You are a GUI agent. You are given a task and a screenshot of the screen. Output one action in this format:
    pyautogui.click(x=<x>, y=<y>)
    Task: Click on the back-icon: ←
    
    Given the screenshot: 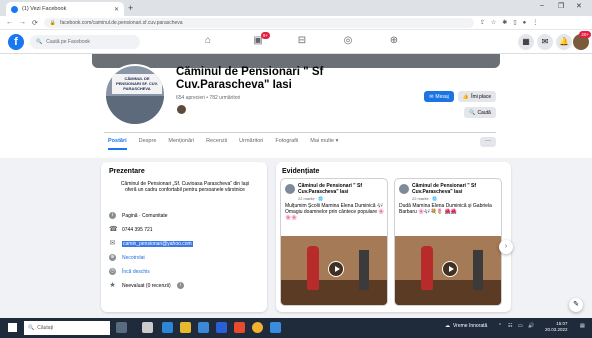 What is the action you would take?
    pyautogui.click(x=9, y=22)
    